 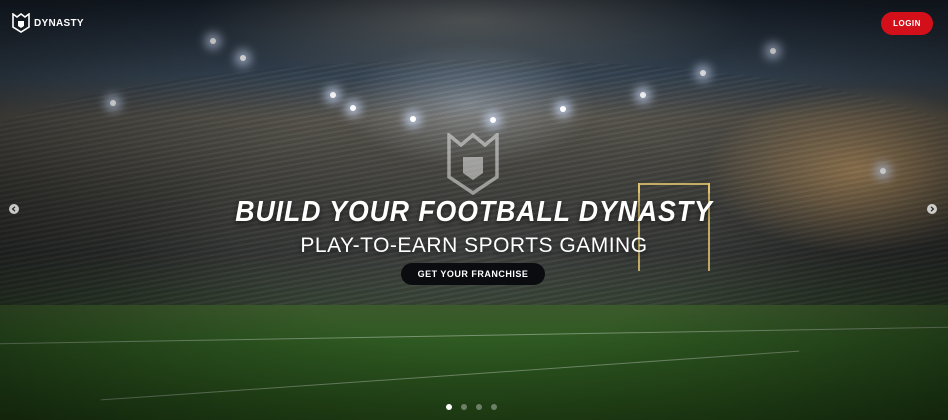 I want to click on hero-headline: BUILD YOUR FOOTBALL DYNASTY, so click(x=474, y=212).